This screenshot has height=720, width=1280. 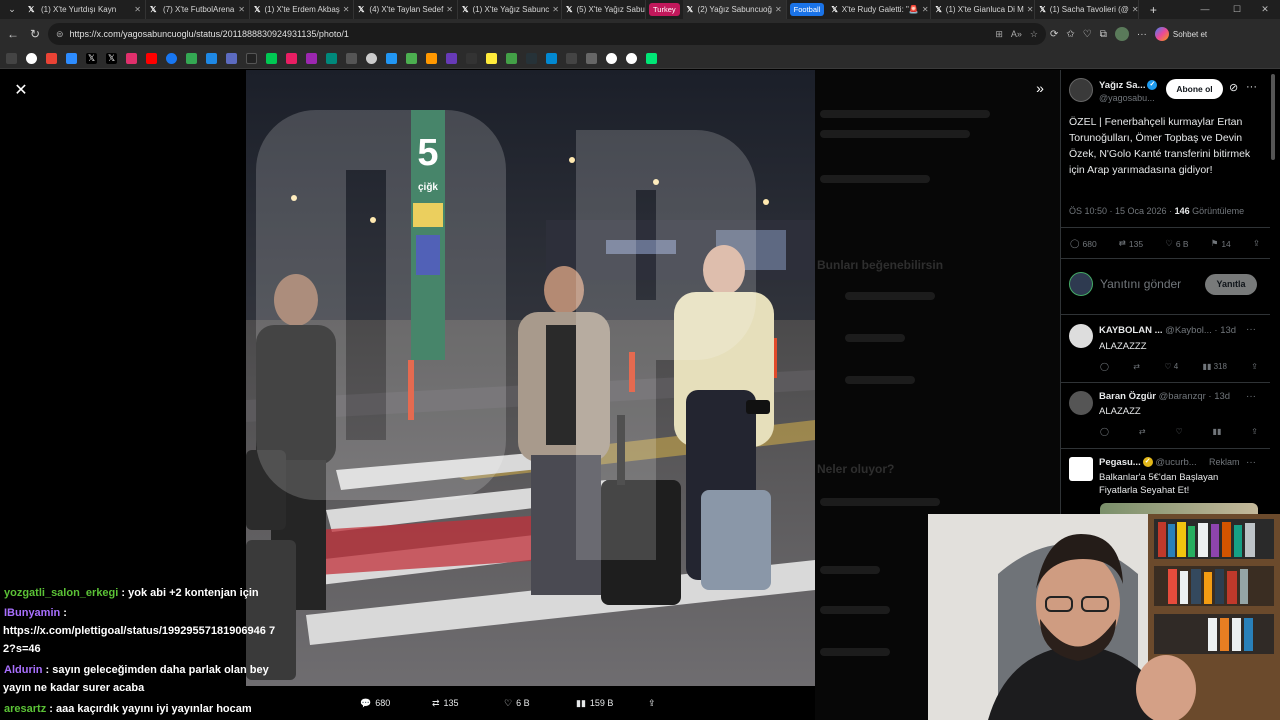 I want to click on repost-button: ⇄ 135, so click(x=1131, y=243).